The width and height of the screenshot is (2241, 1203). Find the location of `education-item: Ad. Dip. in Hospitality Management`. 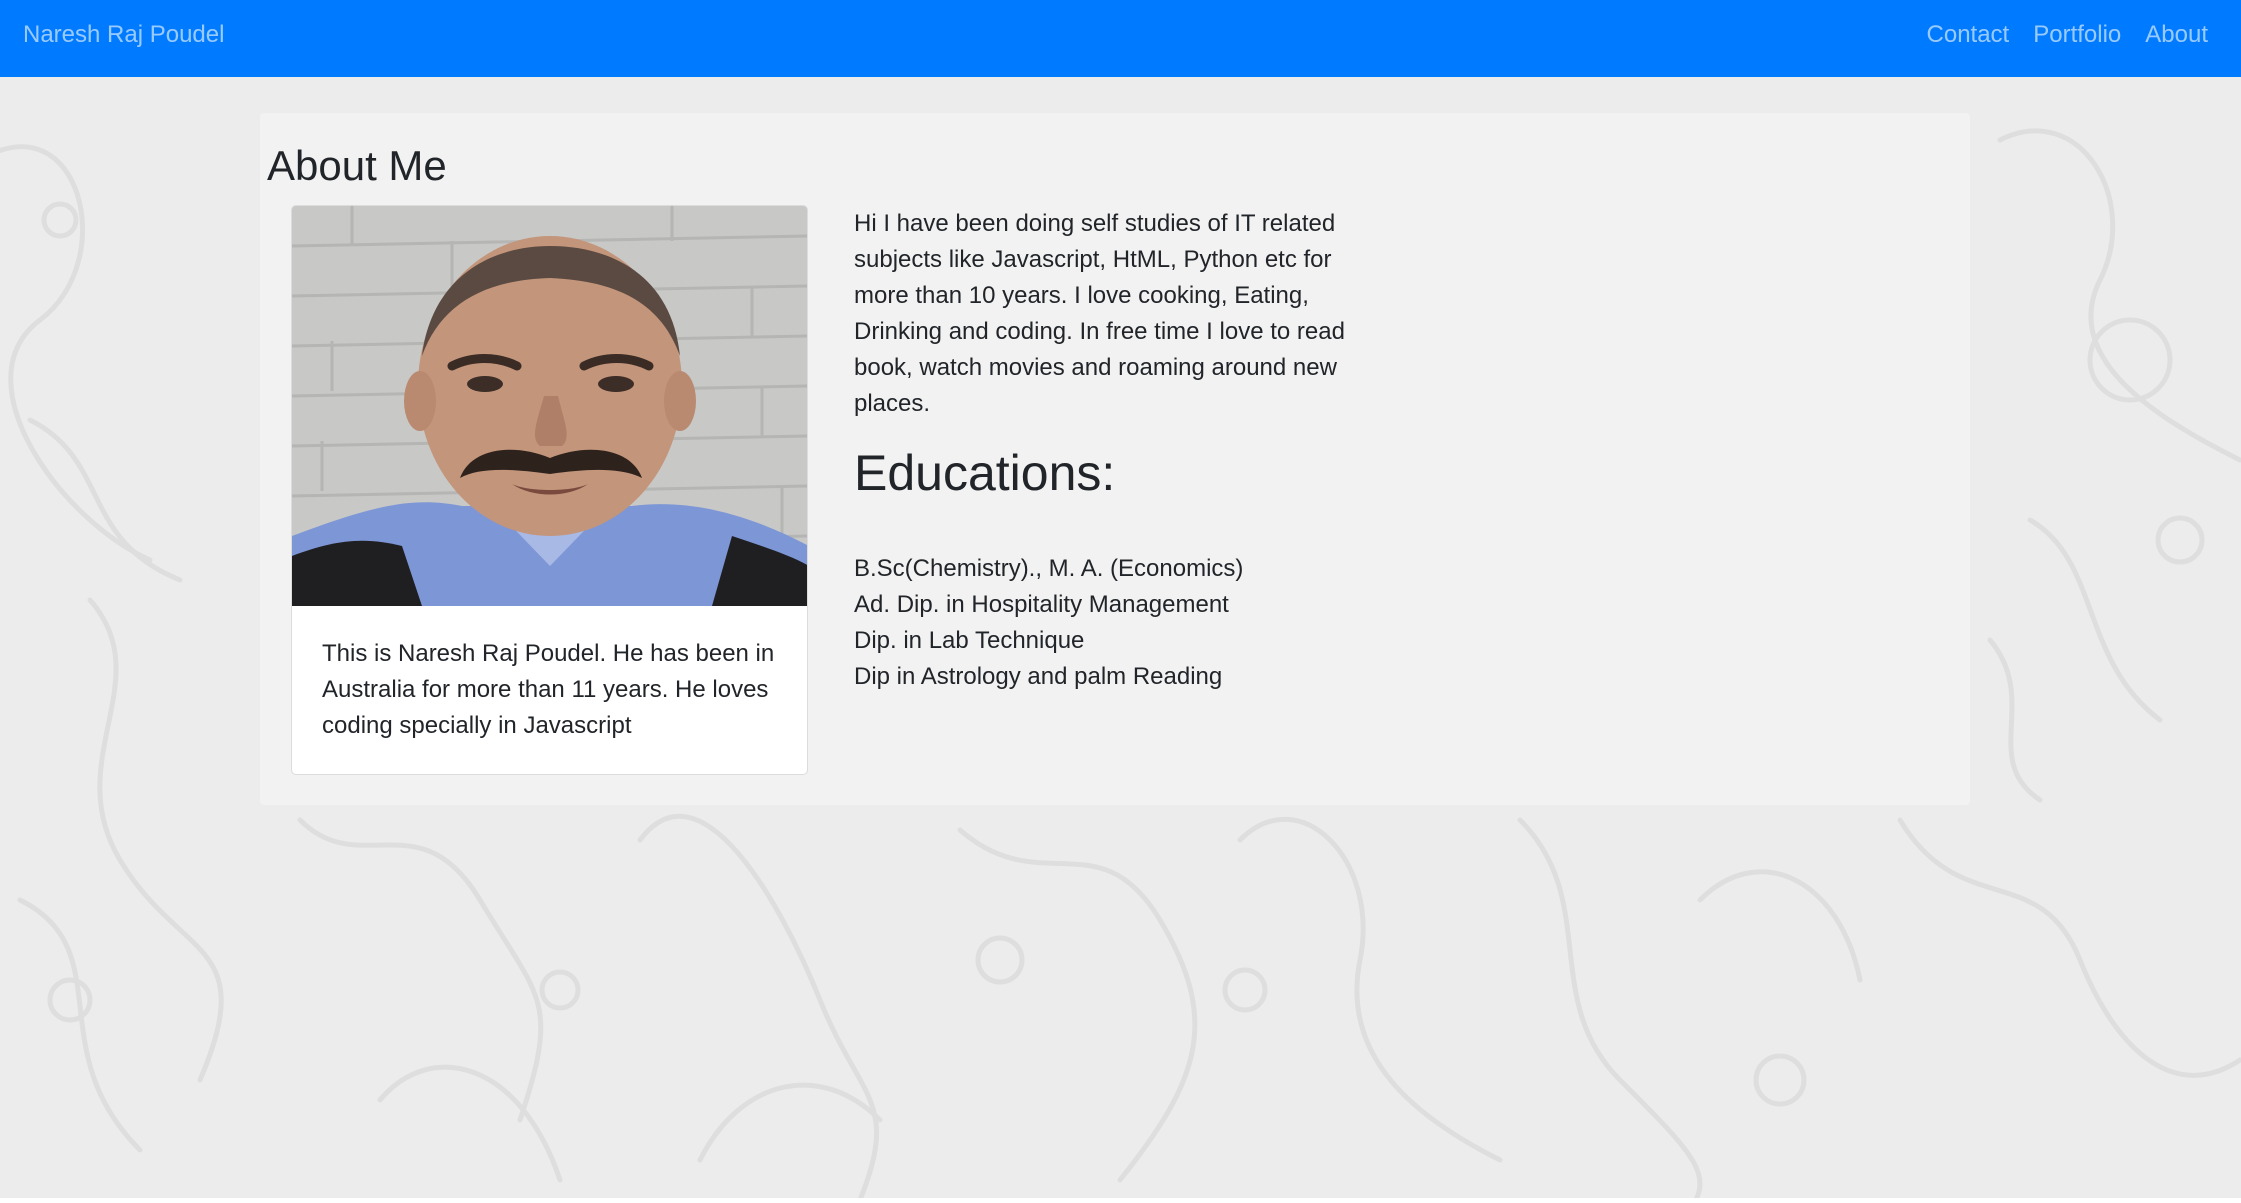

education-item: Ad. Dip. in Hospitality Management is located at coordinates (1041, 604).